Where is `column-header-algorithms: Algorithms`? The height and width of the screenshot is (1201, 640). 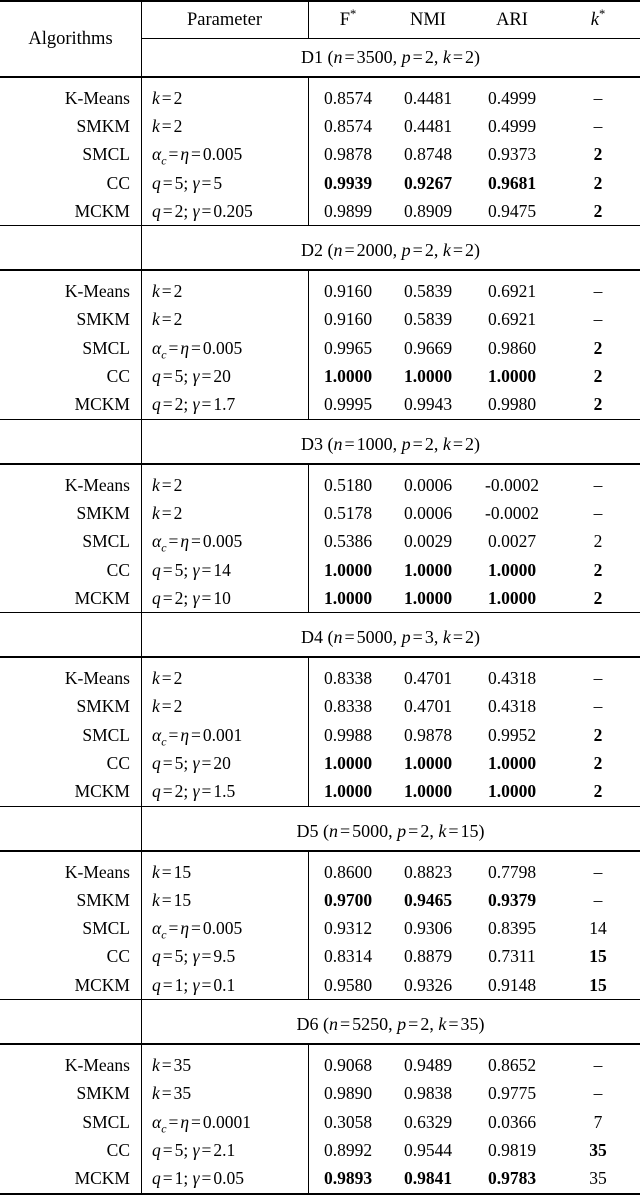 column-header-algorithms: Algorithms is located at coordinates (70, 38).